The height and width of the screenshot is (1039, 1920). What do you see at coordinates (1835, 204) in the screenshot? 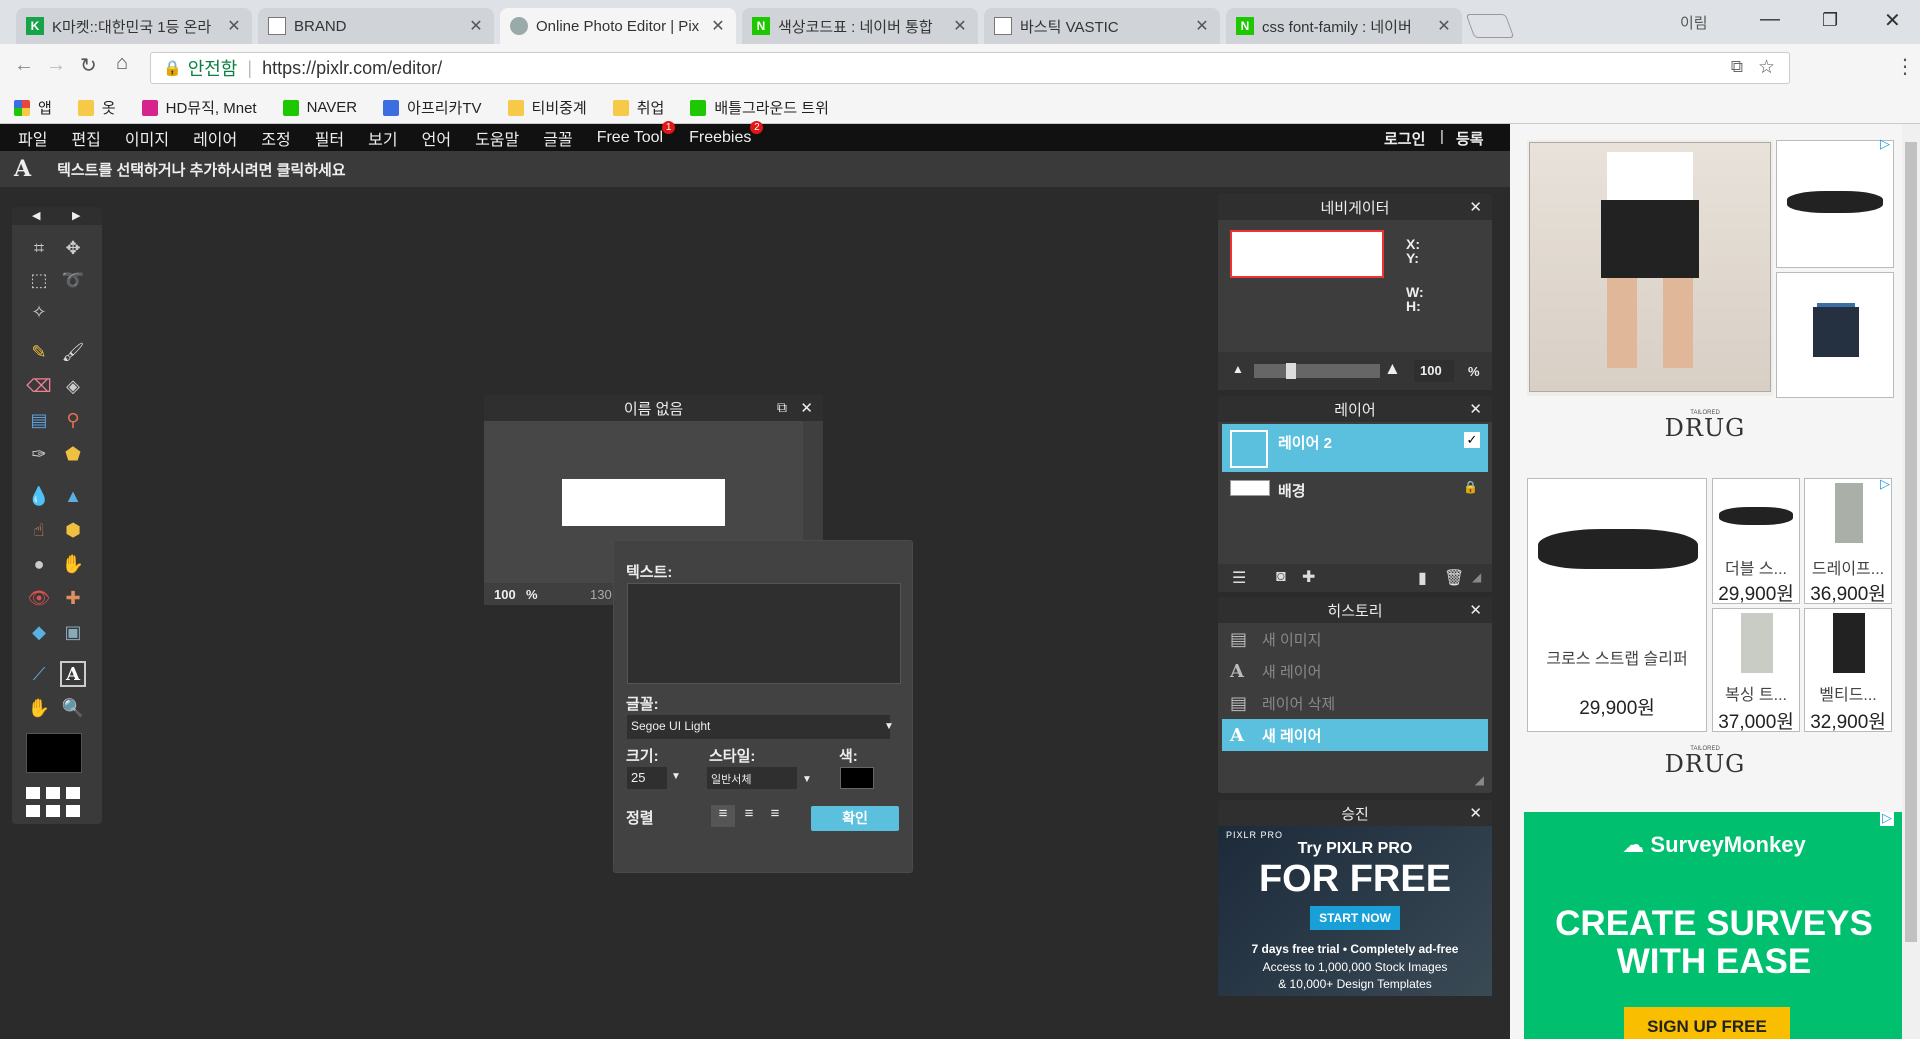
I see `ad-image-sandal` at bounding box center [1835, 204].